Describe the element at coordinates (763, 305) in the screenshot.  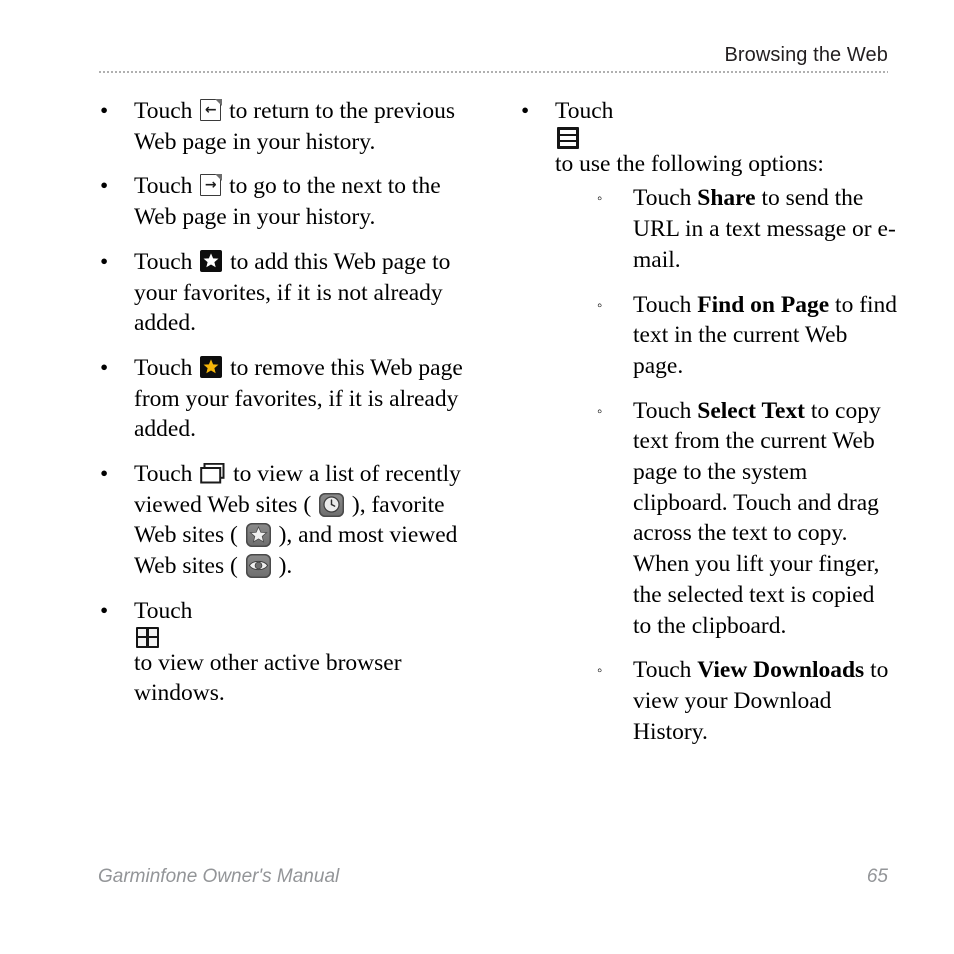
I see `menu-option-find-on-page: Find on Page` at that location.